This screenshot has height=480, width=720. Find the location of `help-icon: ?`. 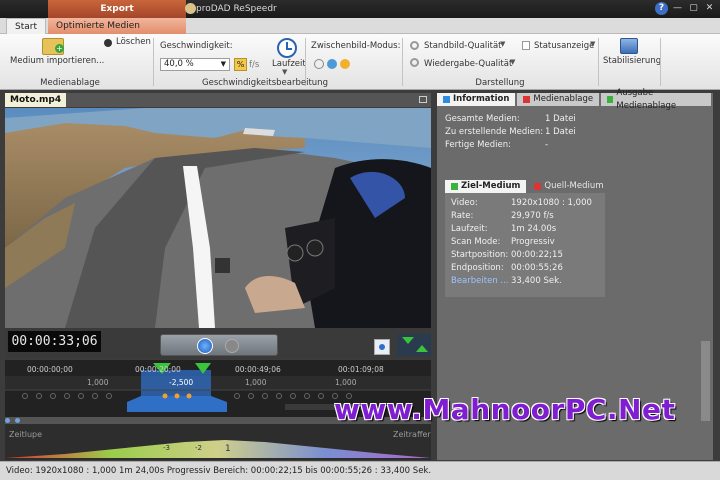

help-icon: ? is located at coordinates (661, 8).